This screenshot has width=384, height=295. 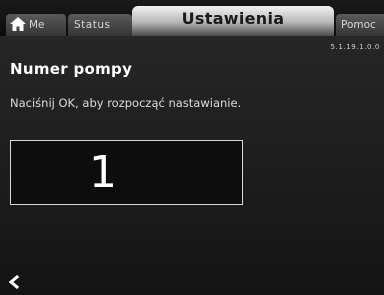 I want to click on tab-assist-label: Pomoc, so click(x=358, y=25).